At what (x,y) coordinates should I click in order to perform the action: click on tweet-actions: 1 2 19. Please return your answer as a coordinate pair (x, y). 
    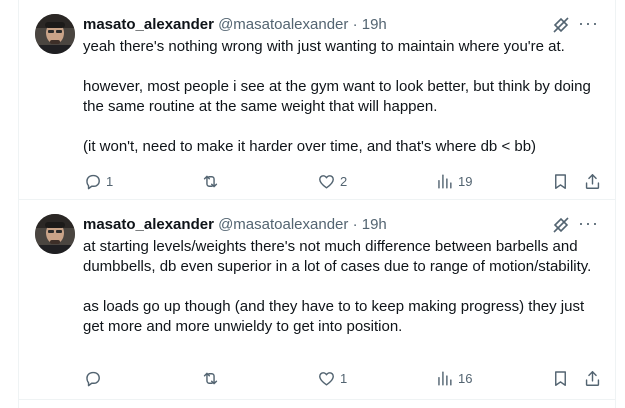
    Looking at the image, I should click on (343, 181).